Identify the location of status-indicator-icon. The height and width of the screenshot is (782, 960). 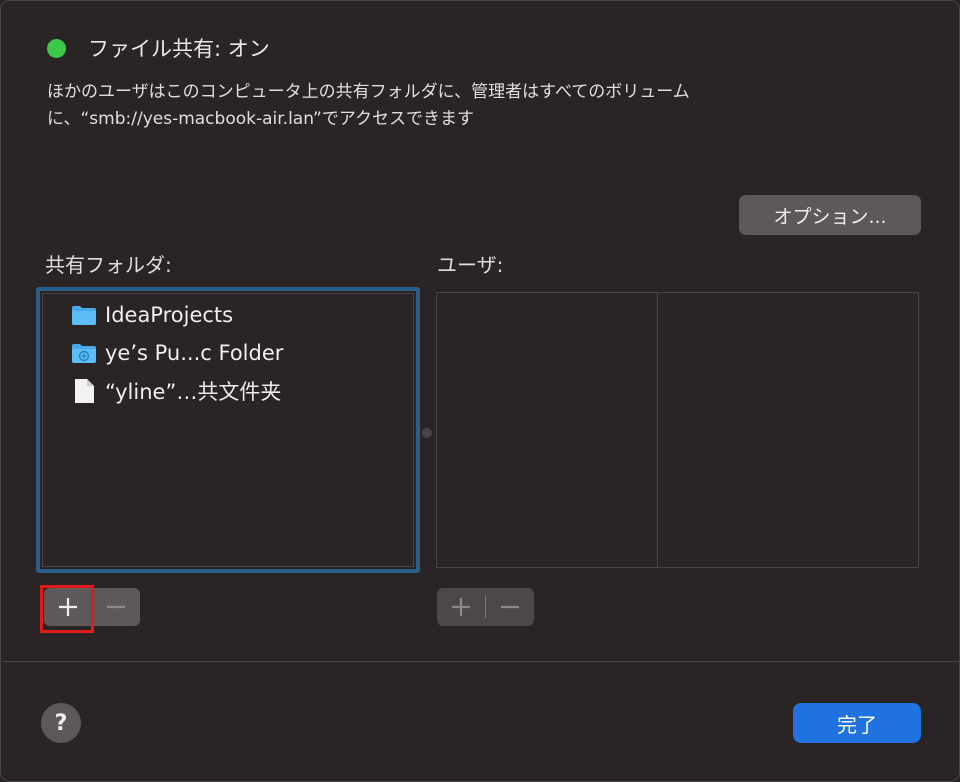
(56, 48).